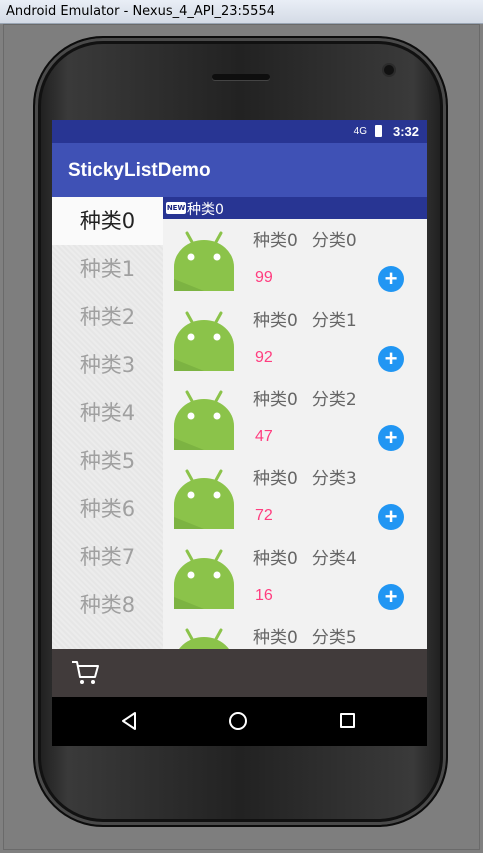  What do you see at coordinates (347, 720) in the screenshot?
I see `recent-apps-square-icon` at bounding box center [347, 720].